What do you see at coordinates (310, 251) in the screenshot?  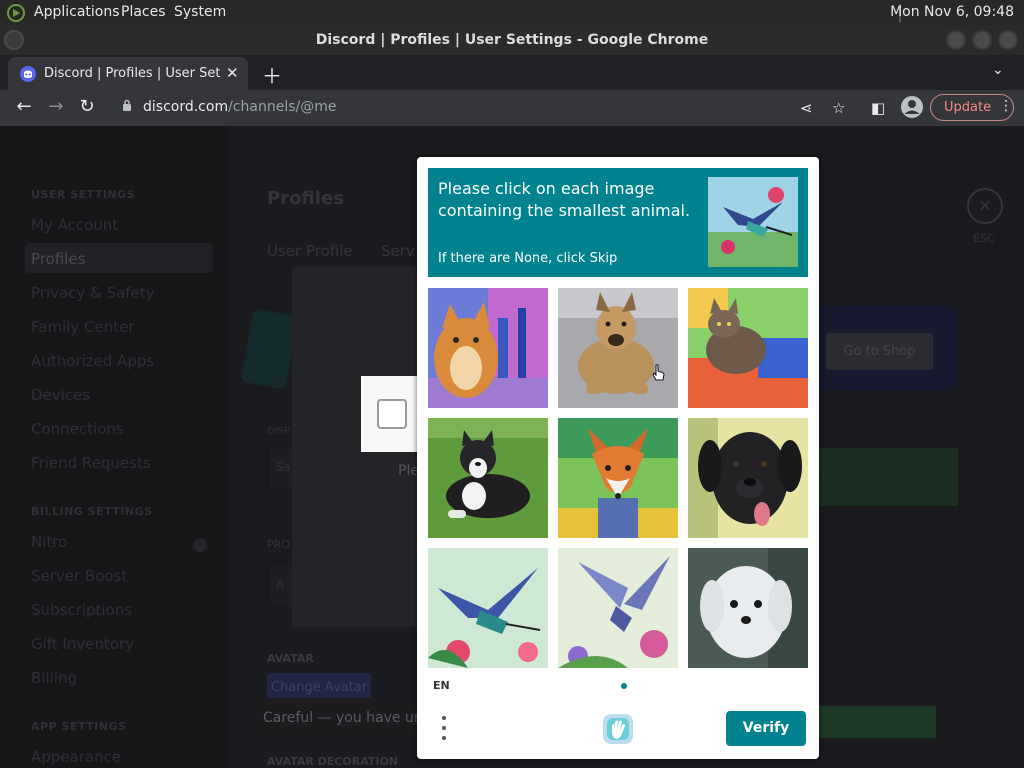 I see `tab-user-profile: User Profile` at bounding box center [310, 251].